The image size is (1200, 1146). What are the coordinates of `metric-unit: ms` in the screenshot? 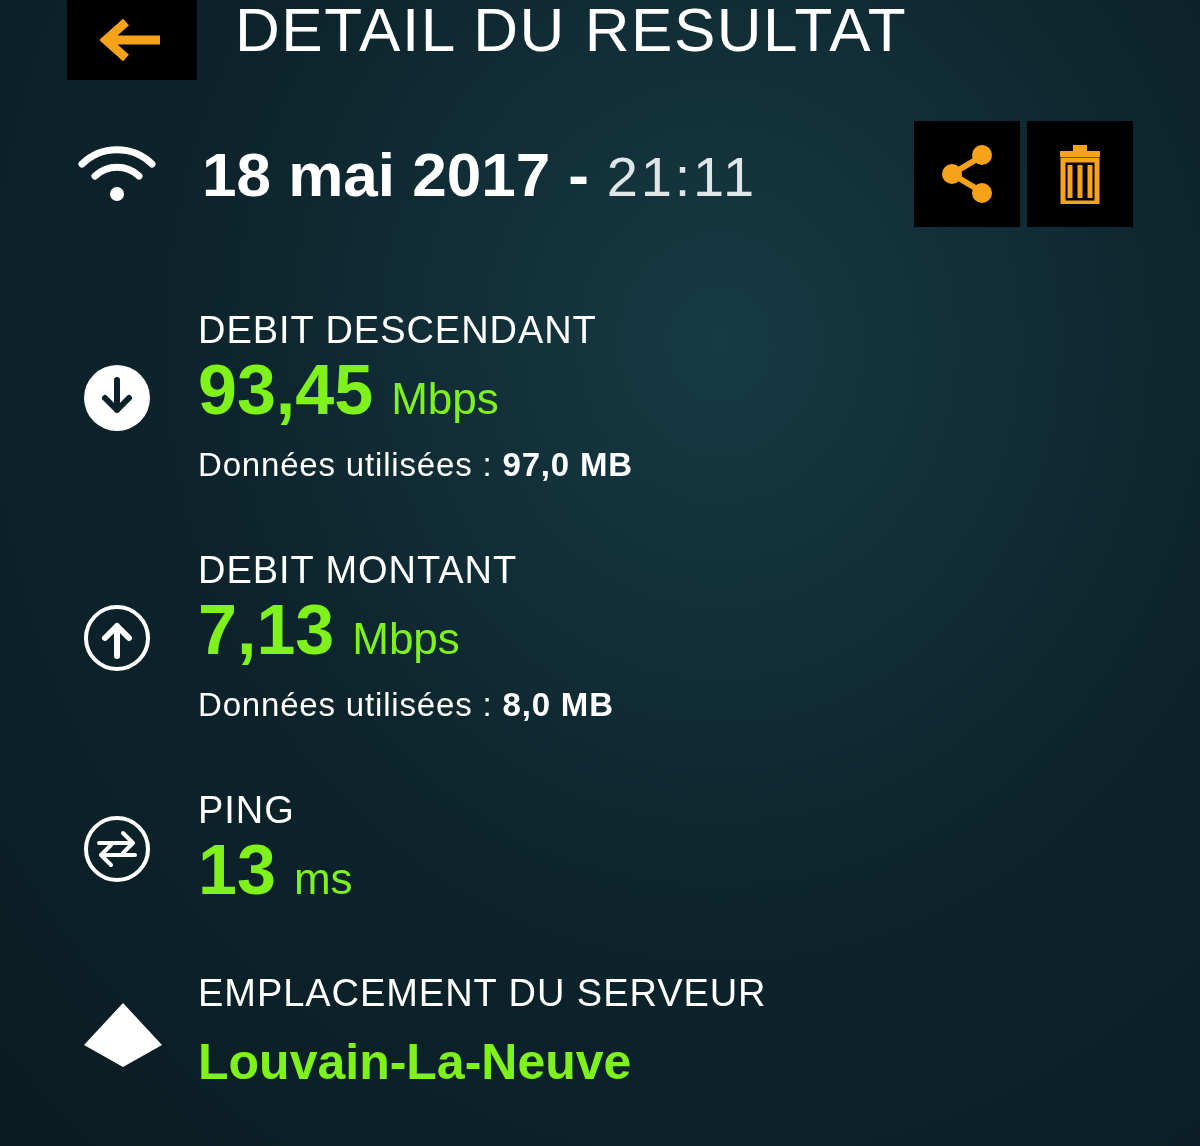 It's located at (323, 878).